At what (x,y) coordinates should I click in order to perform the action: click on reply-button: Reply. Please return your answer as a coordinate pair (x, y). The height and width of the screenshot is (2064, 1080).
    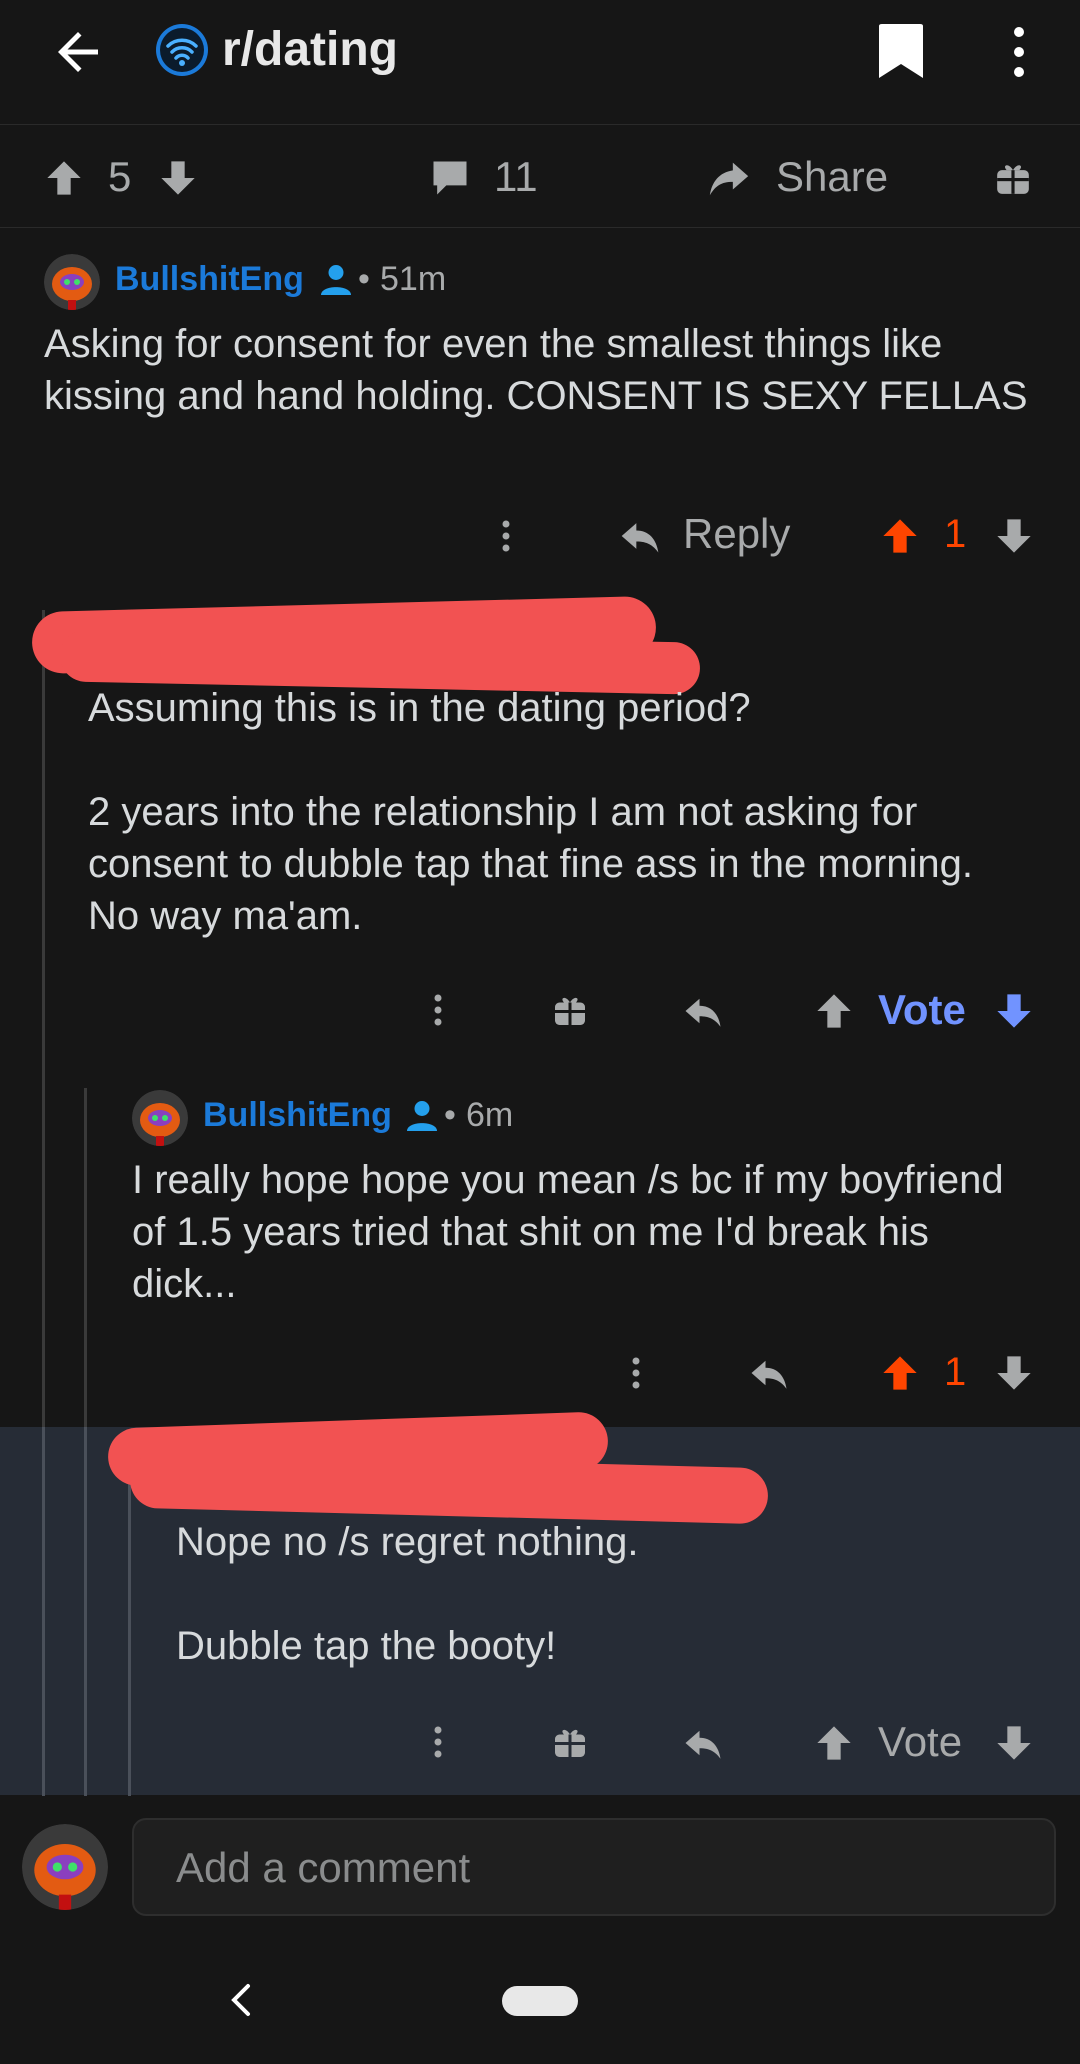
    Looking at the image, I should click on (736, 534).